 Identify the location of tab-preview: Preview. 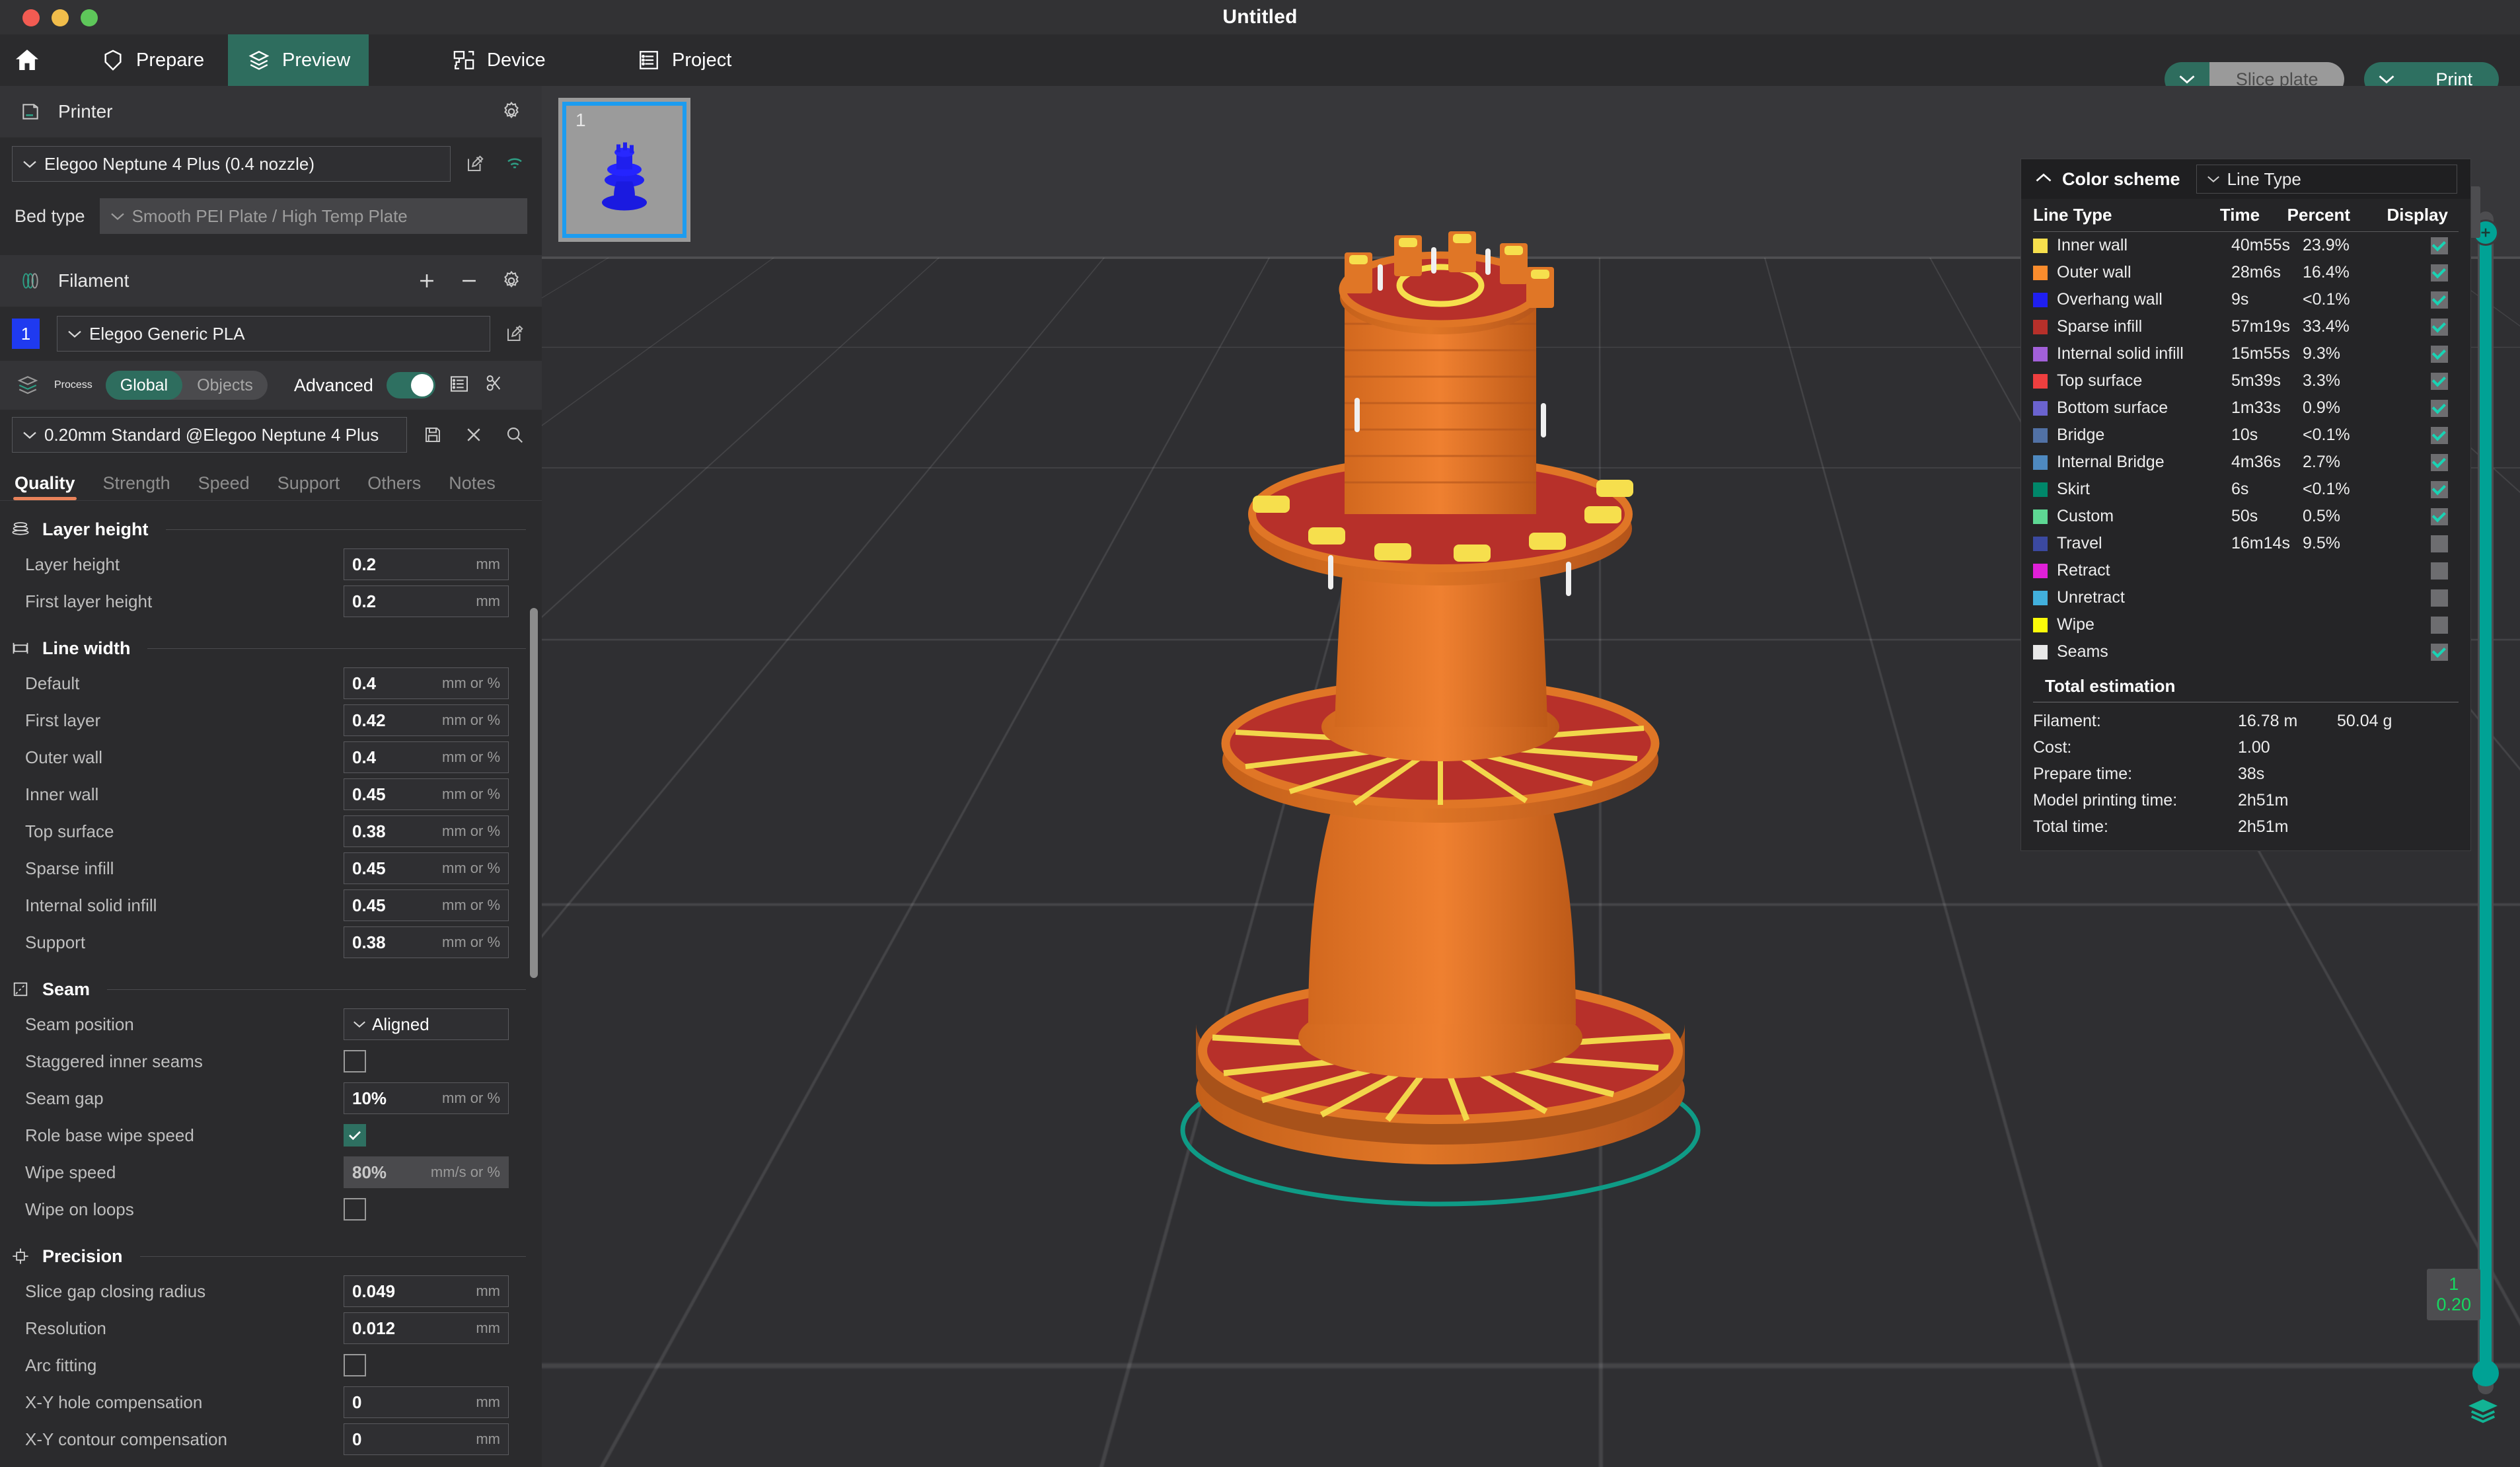
(298, 60).